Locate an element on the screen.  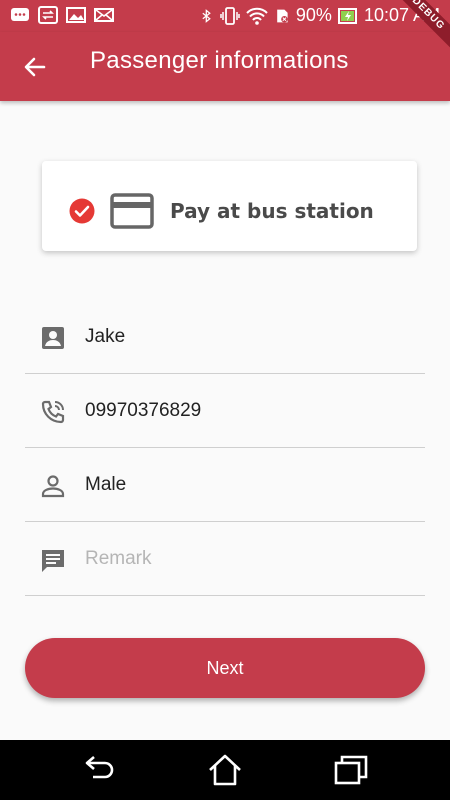
status-notification-icons is located at coordinates (62, 15).